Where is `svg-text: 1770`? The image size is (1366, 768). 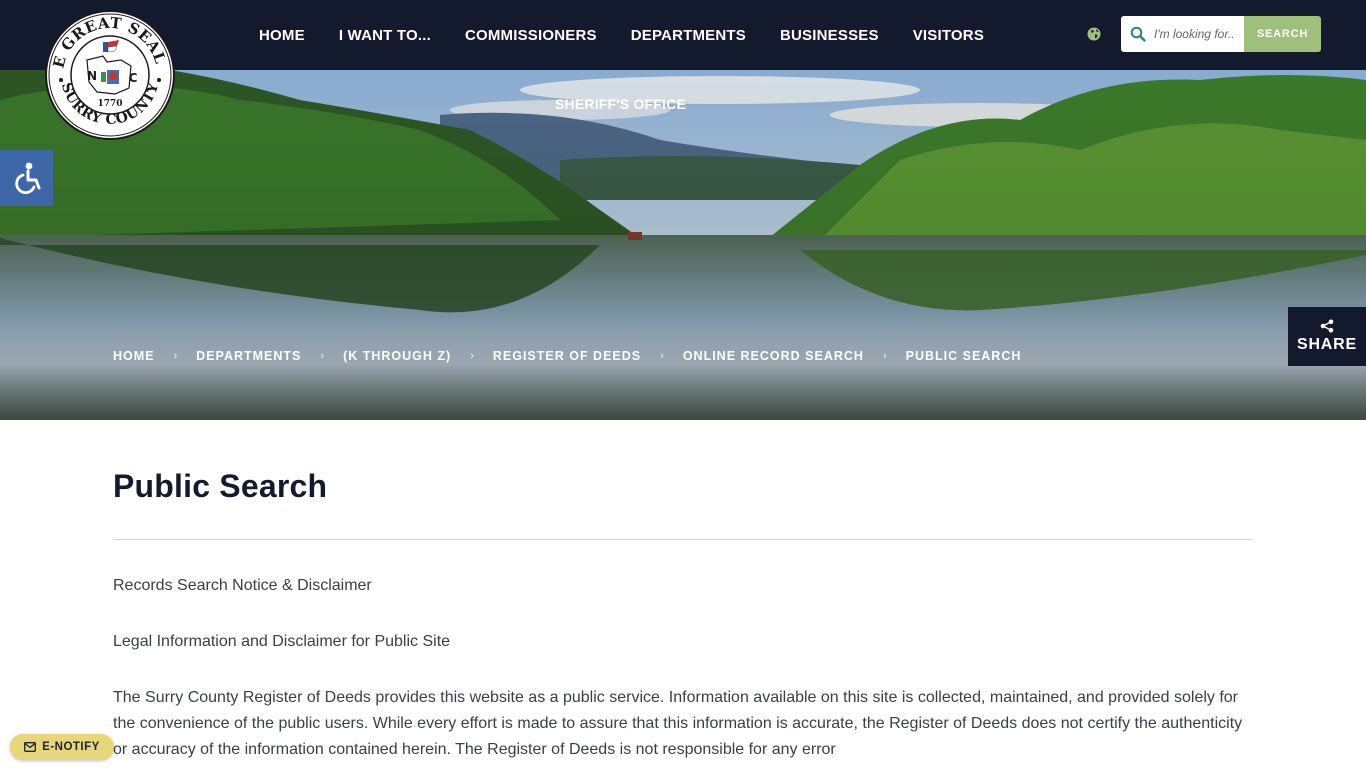 svg-text: 1770 is located at coordinates (109, 104).